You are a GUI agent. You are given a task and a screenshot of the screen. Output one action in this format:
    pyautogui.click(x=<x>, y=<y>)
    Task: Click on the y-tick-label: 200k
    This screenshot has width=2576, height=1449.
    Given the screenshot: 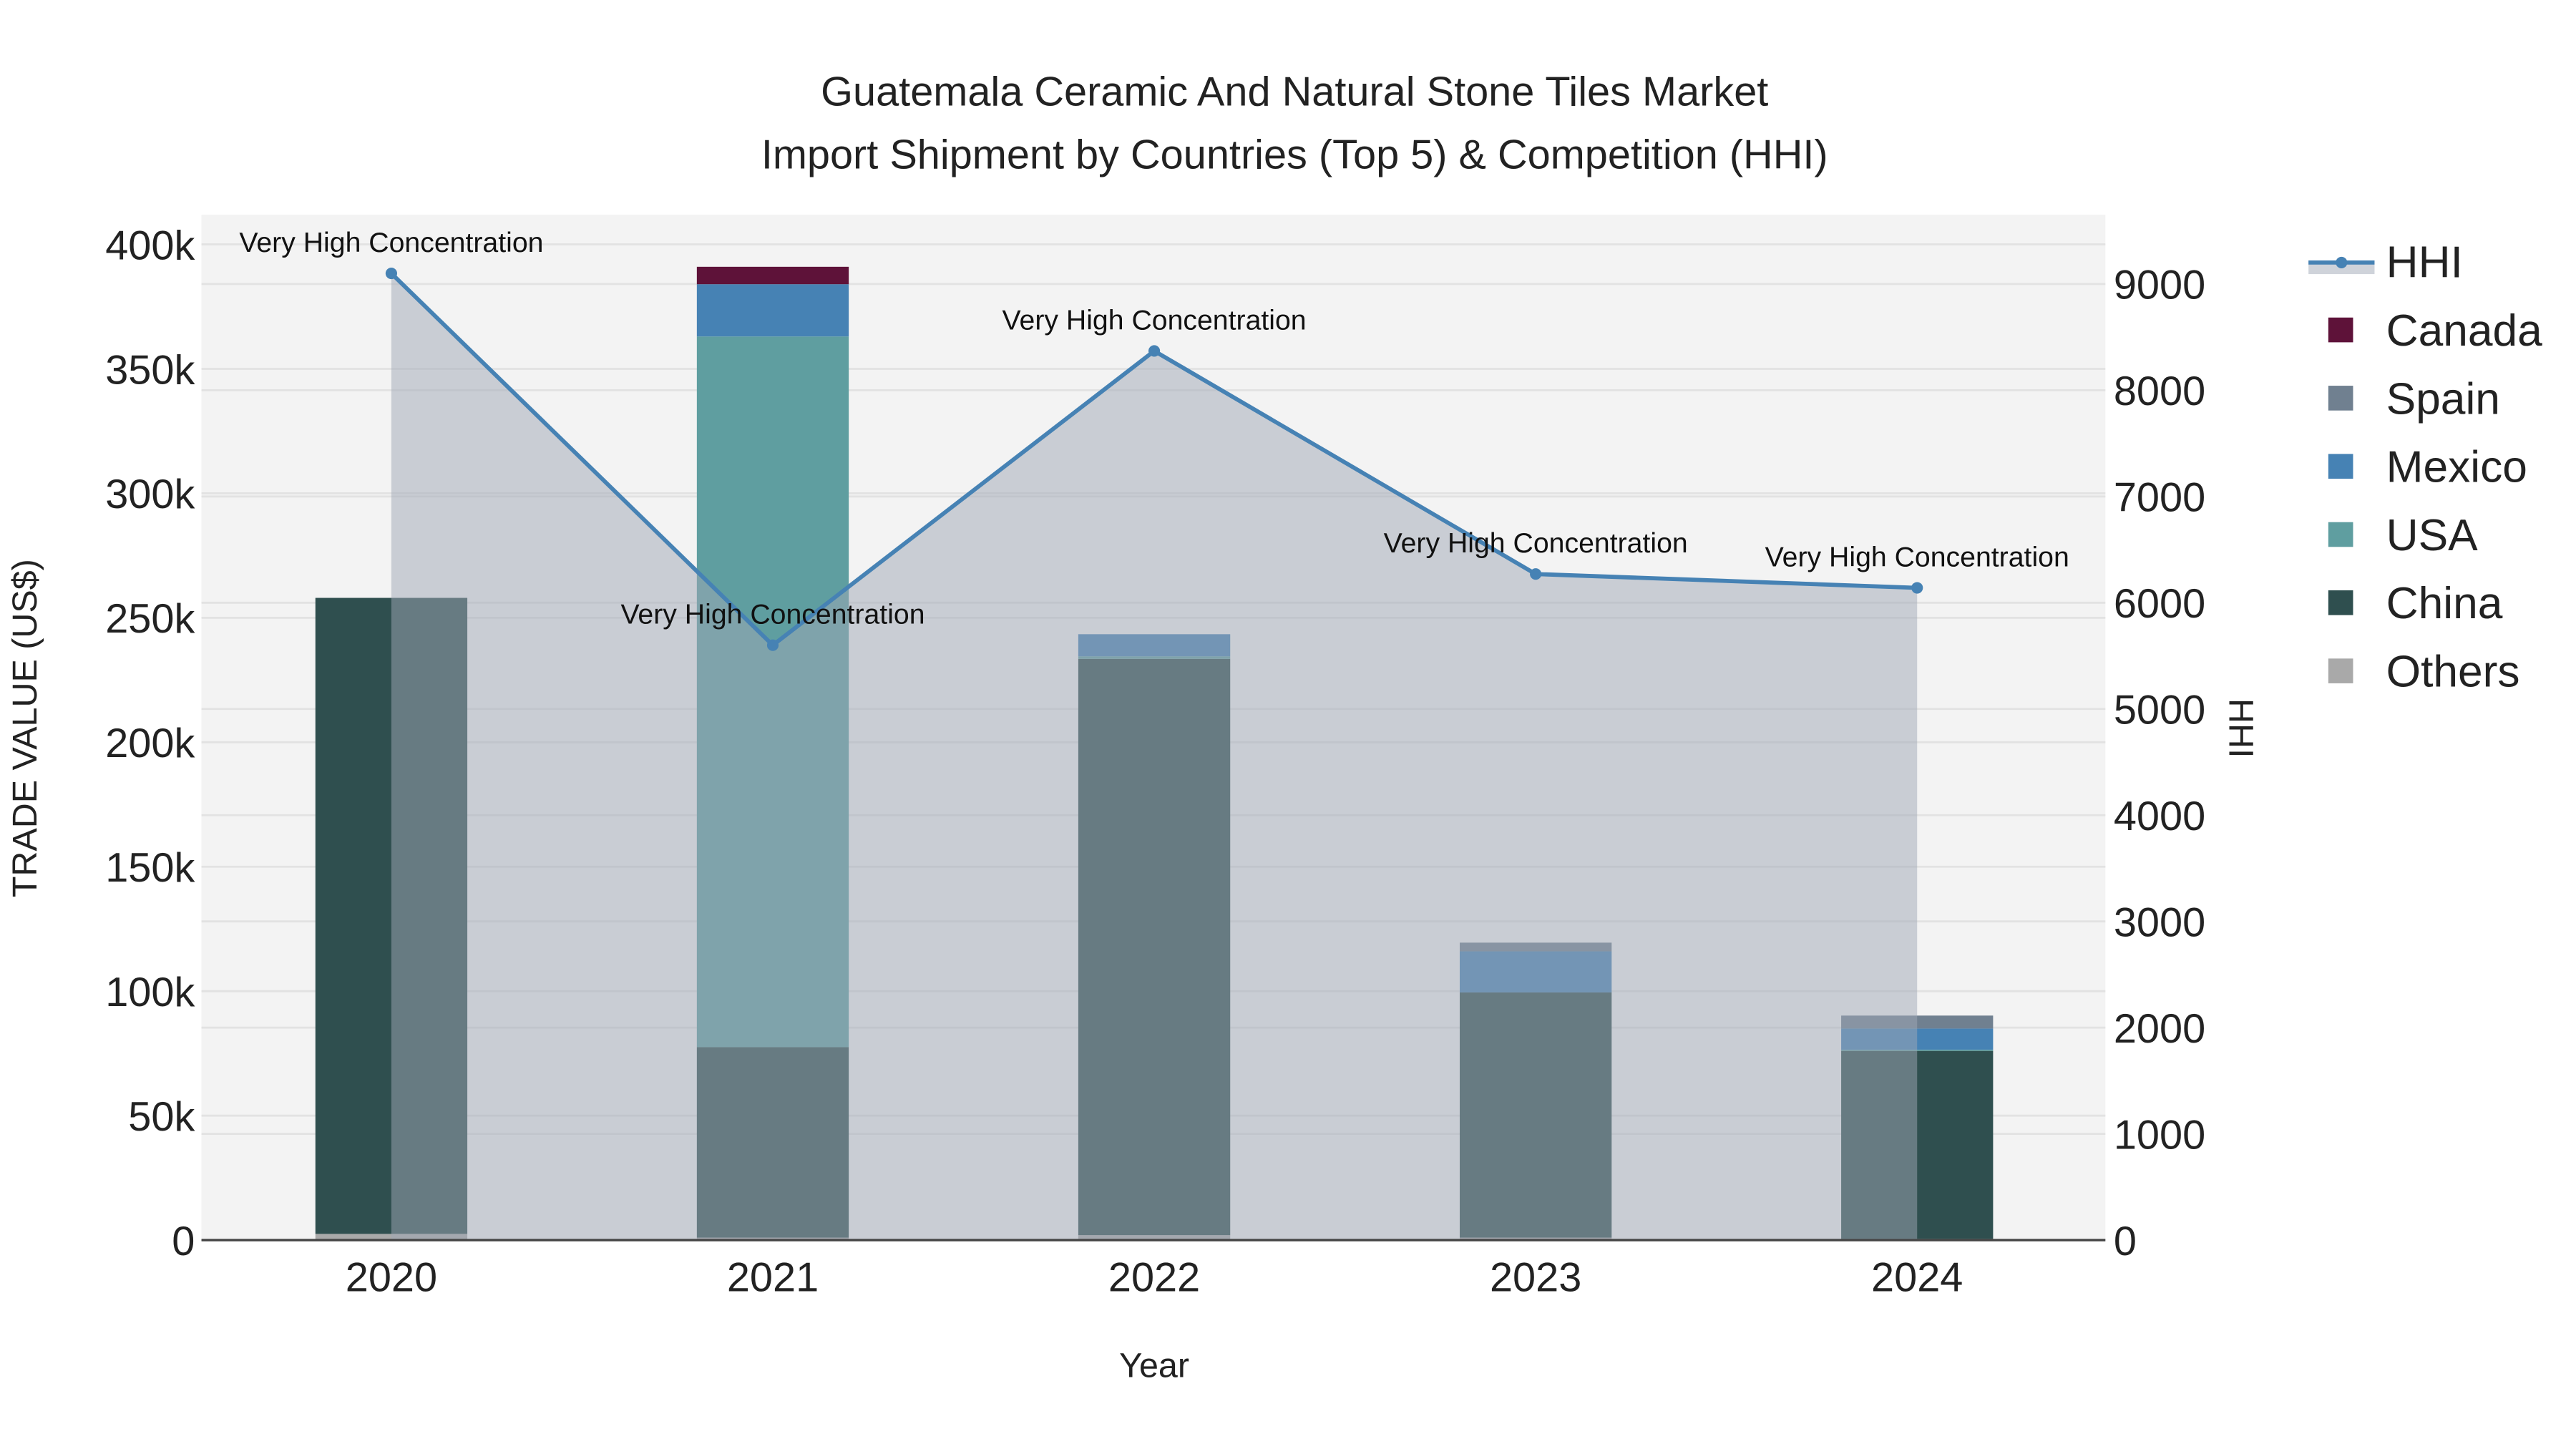 What is the action you would take?
    pyautogui.click(x=150, y=743)
    